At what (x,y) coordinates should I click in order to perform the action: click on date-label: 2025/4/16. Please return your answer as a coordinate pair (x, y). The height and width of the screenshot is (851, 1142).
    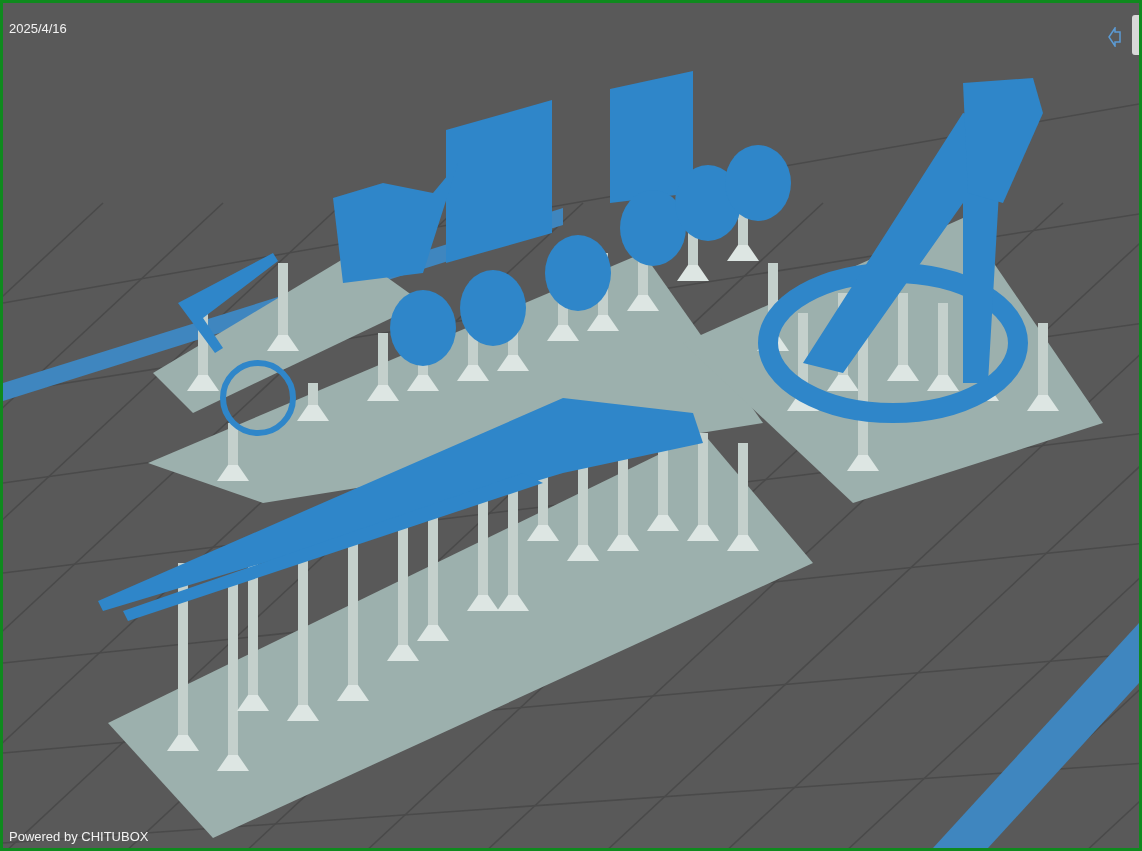
    Looking at the image, I should click on (38, 28).